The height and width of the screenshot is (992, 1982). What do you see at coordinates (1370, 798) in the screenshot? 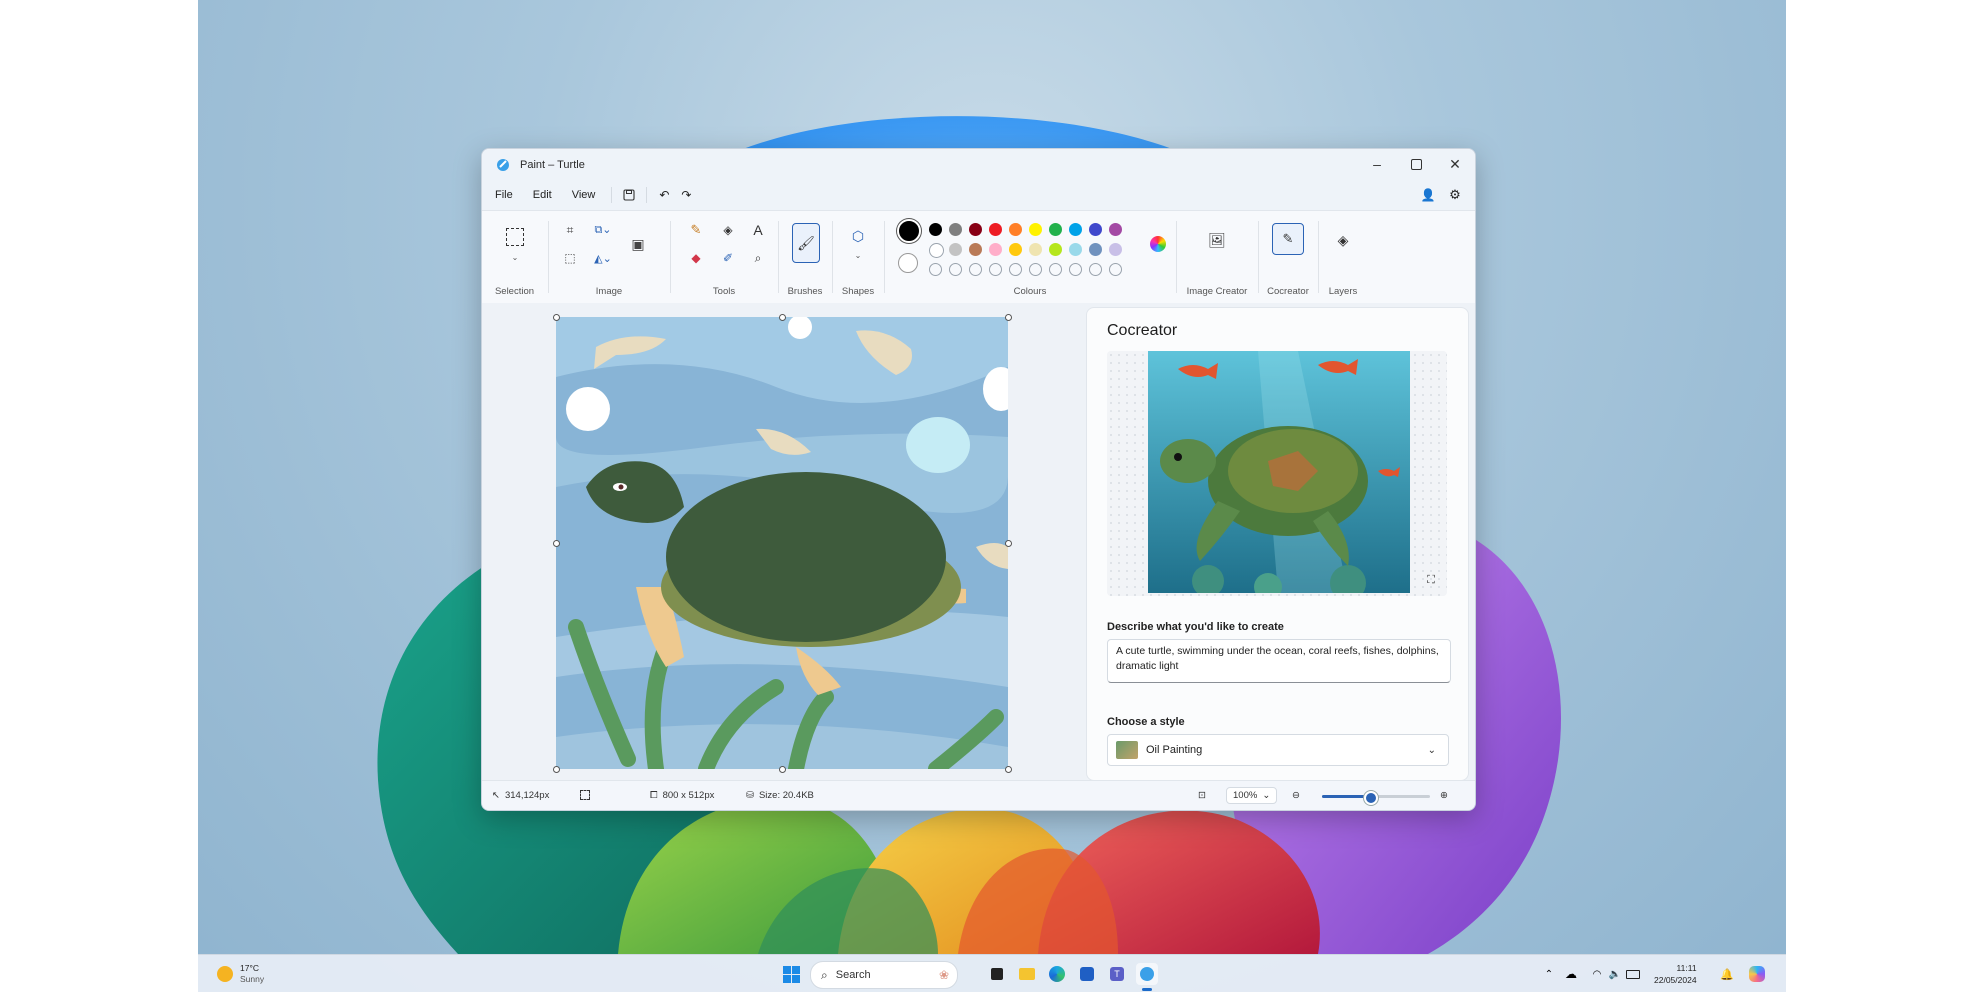
I see `zoom-slider-thumb` at bounding box center [1370, 798].